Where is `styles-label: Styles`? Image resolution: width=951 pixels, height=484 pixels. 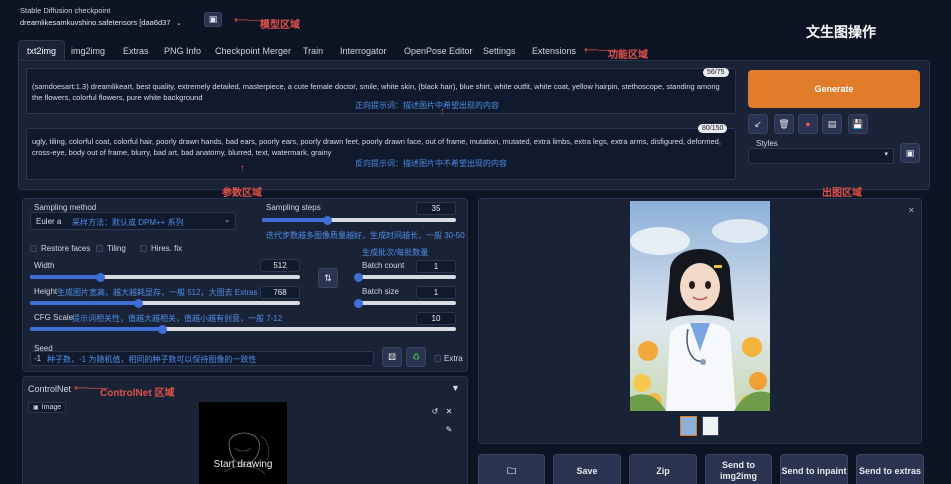 styles-label: Styles is located at coordinates (767, 143).